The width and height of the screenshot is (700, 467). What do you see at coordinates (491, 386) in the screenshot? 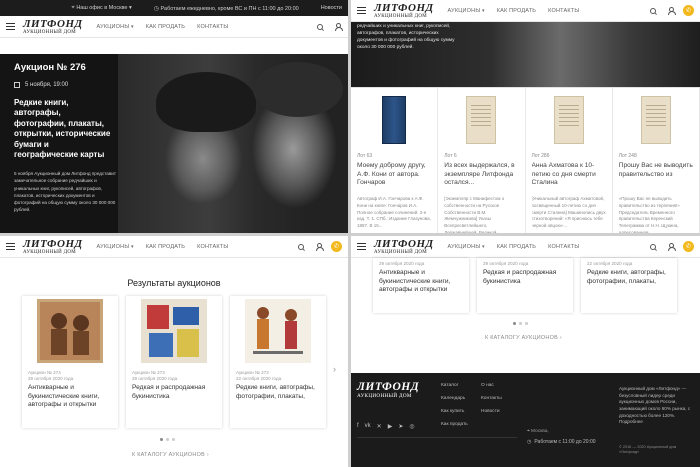
I see `footer-link-about: О нас` at bounding box center [491, 386].